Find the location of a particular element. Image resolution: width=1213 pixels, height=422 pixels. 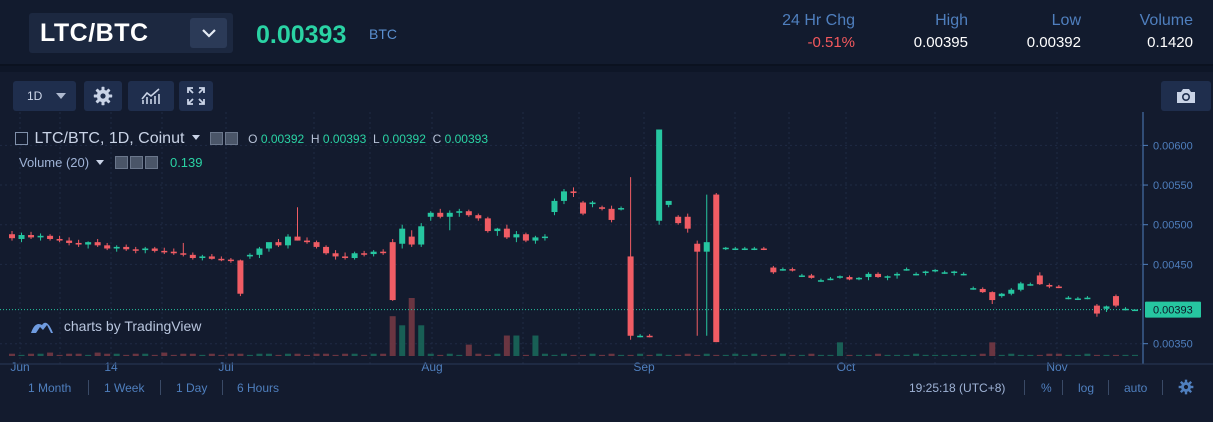

tradingview-watermark: charts by TradingView is located at coordinates (115, 326).